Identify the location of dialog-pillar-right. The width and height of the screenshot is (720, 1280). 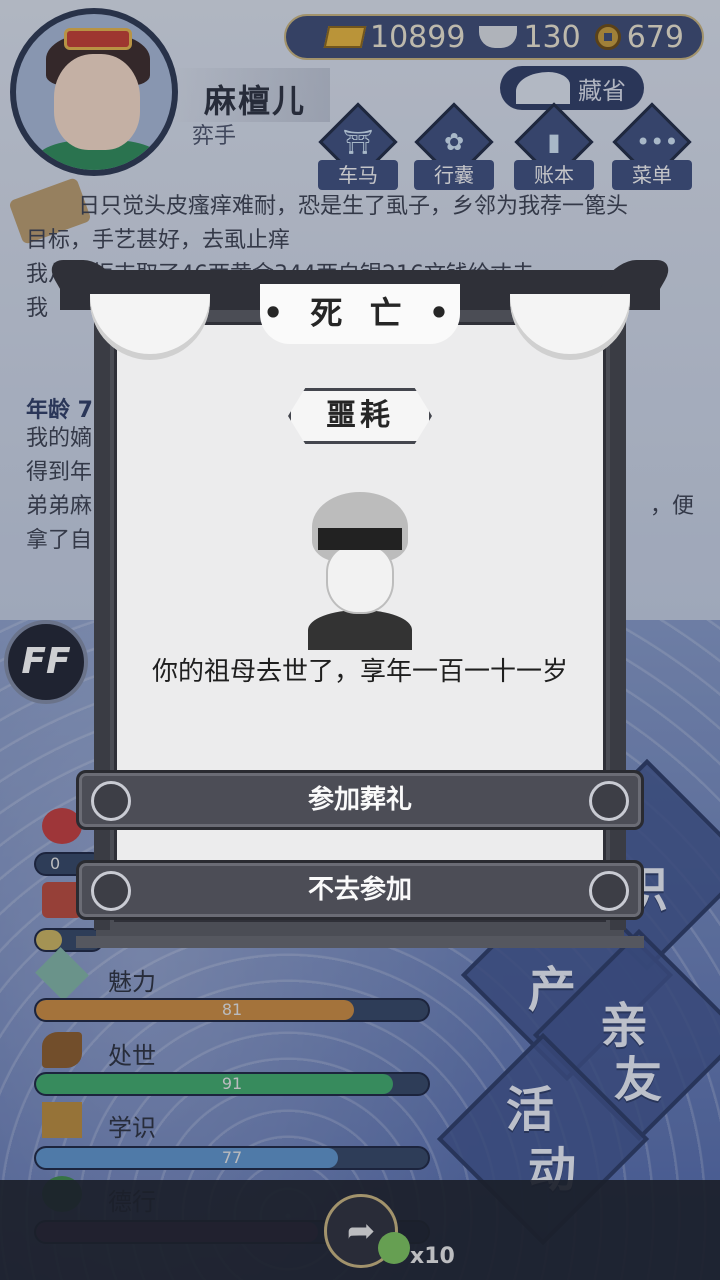
(618, 620).